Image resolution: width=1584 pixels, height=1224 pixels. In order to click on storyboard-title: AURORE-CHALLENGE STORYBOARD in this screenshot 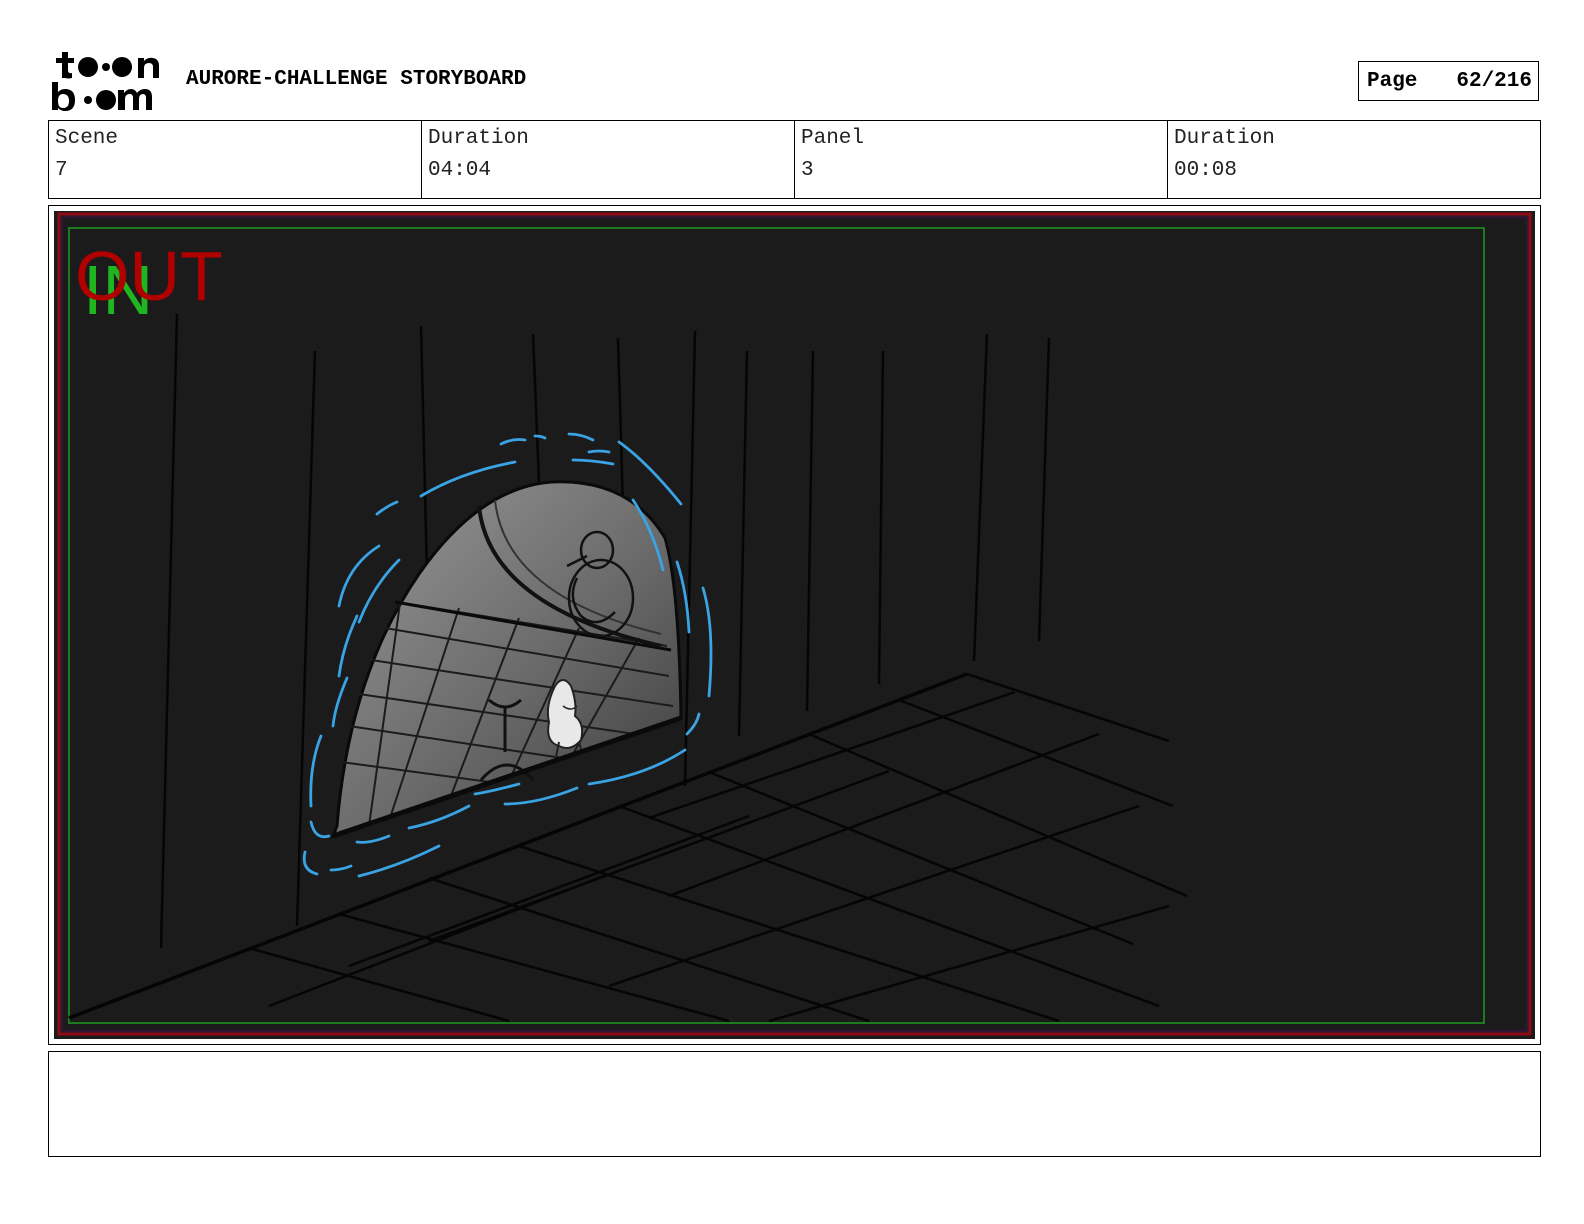, I will do `click(356, 79)`.